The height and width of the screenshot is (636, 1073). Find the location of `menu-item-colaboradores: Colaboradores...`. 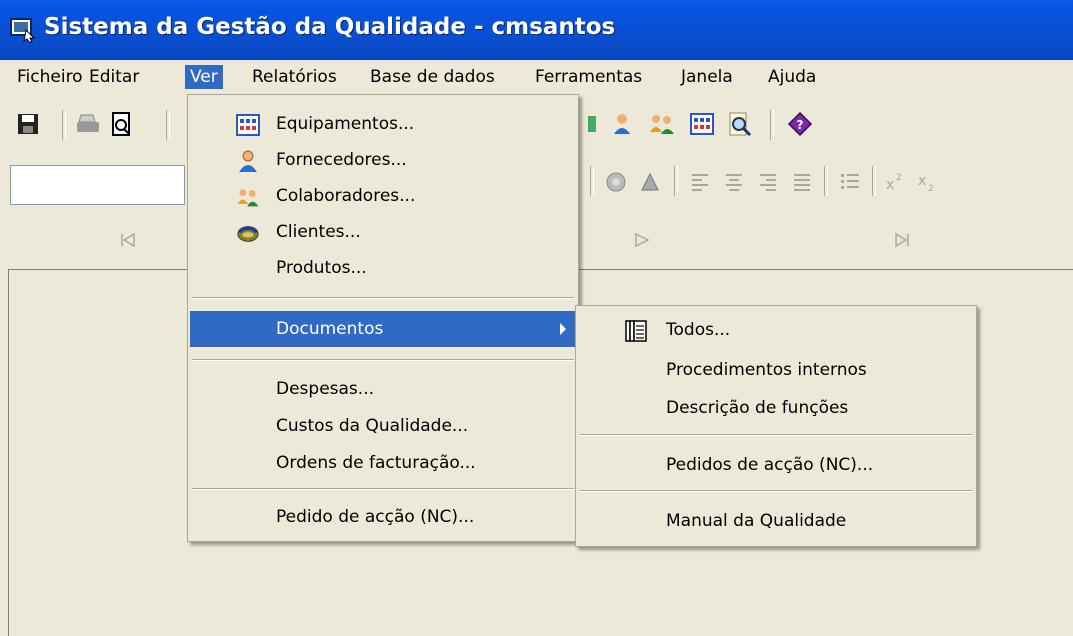

menu-item-colaboradores: Colaboradores... is located at coordinates (383, 196).